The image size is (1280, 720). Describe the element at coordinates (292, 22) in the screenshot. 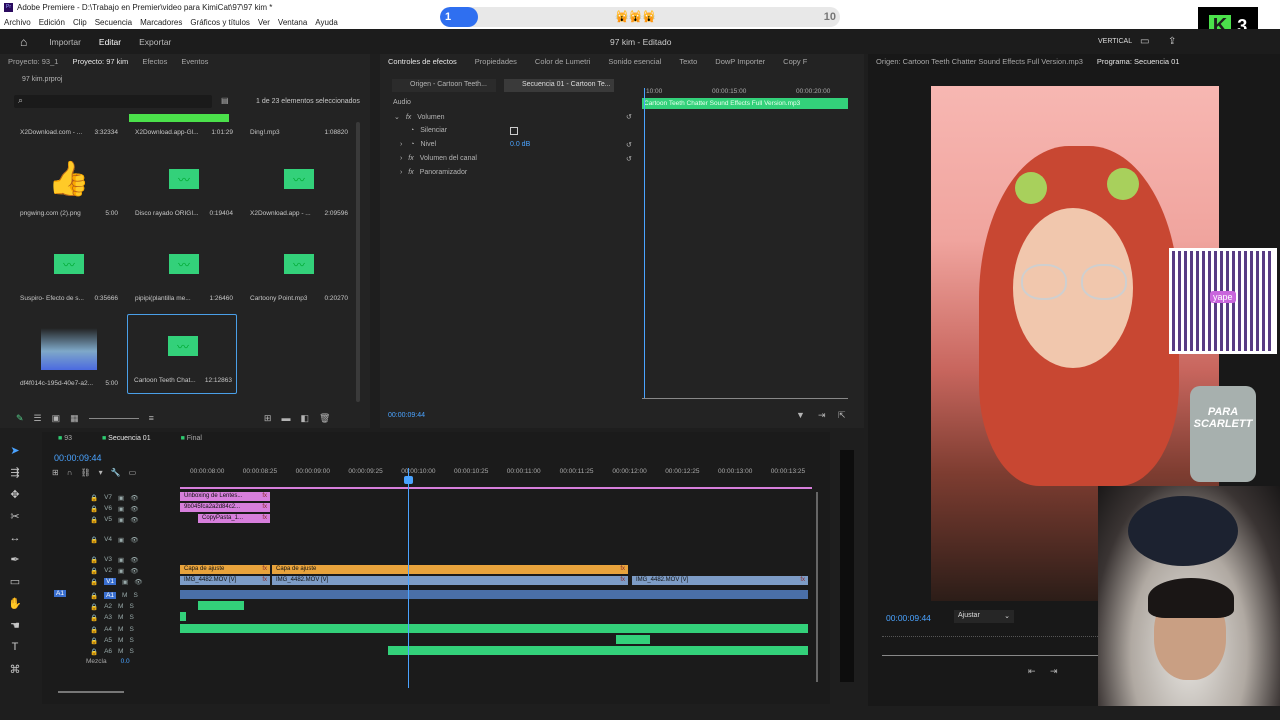

I see `menu-ventana: Ventana` at that location.